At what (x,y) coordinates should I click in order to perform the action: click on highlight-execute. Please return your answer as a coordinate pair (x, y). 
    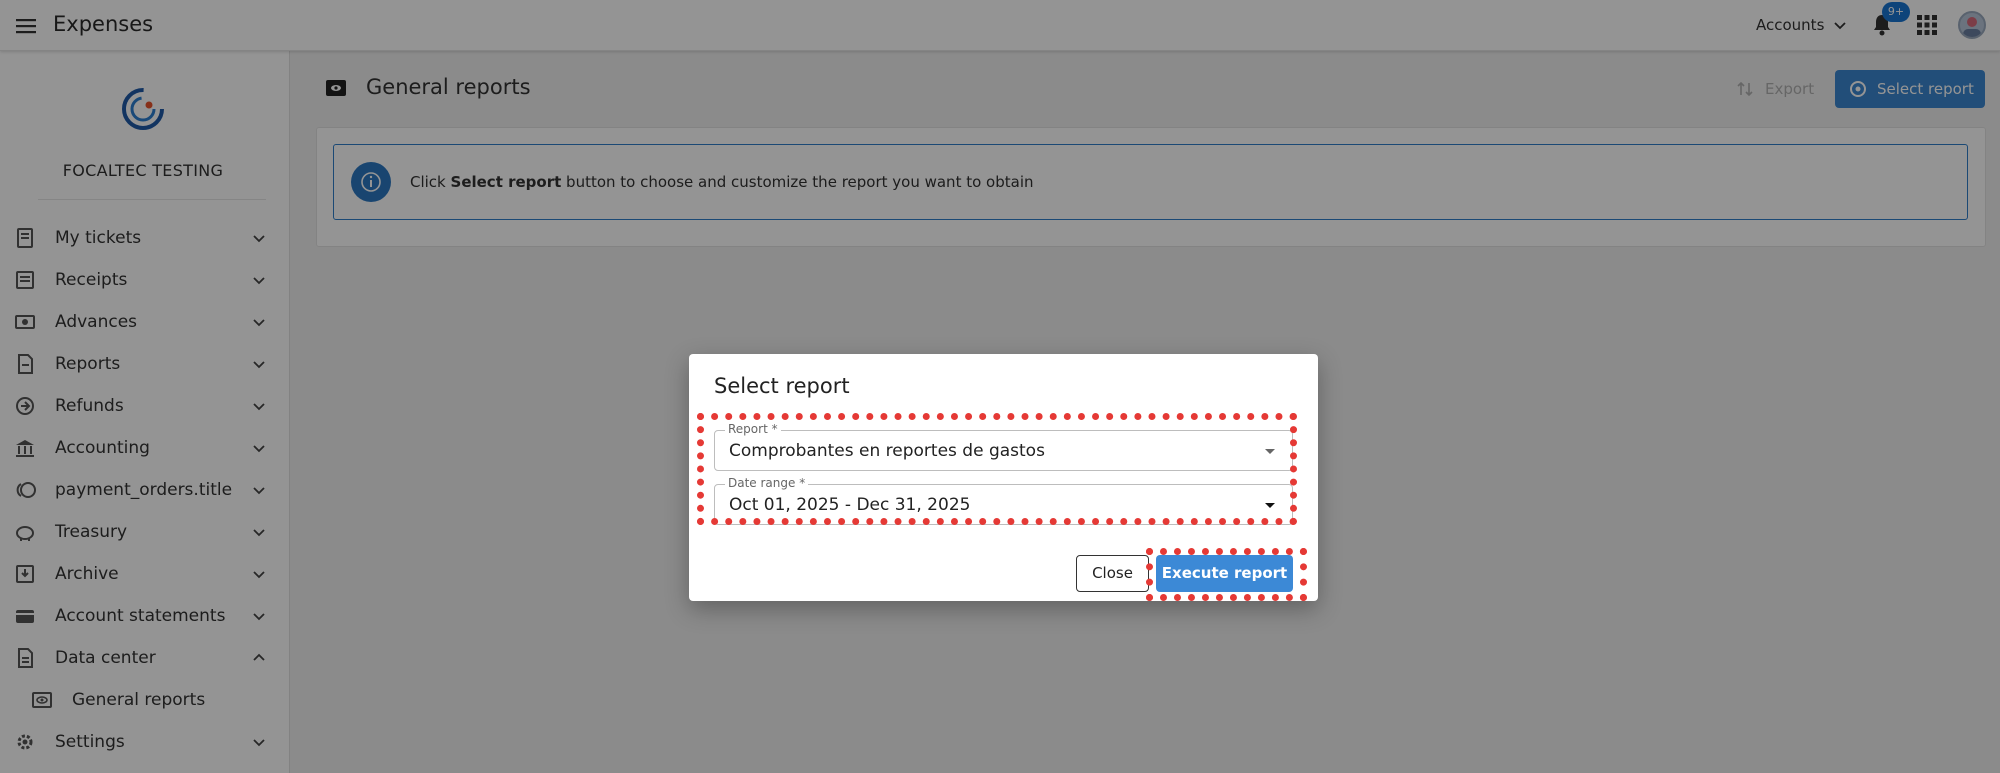
    Looking at the image, I should click on (1226, 574).